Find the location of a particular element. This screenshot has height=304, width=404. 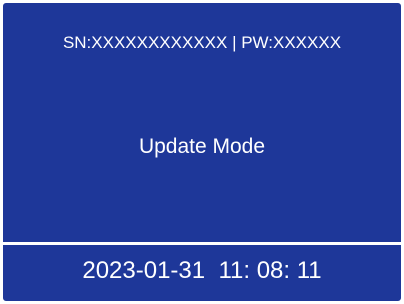

datetime-display: 2023-01-31 11: 08: 11 is located at coordinates (202, 270).